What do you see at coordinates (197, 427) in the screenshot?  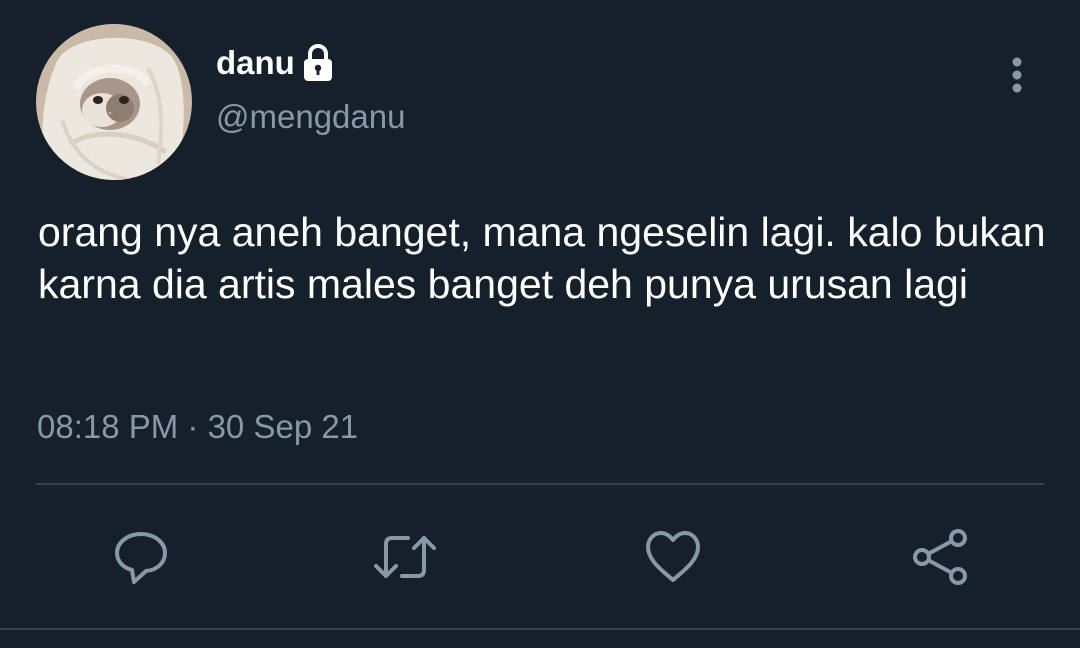 I see `tweet-timestamp: 08:18 PM · 30 Sep 21` at bounding box center [197, 427].